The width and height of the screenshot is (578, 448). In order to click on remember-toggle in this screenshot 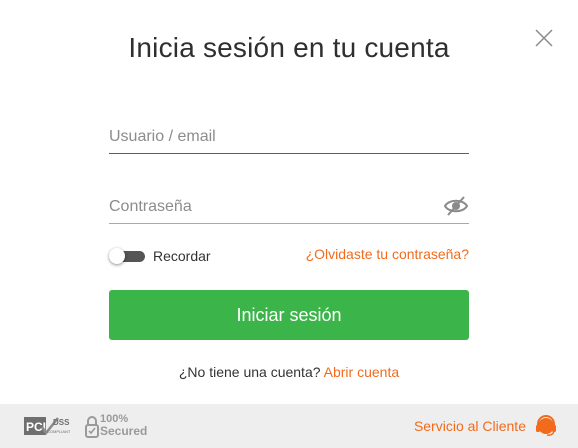, I will do `click(127, 256)`.